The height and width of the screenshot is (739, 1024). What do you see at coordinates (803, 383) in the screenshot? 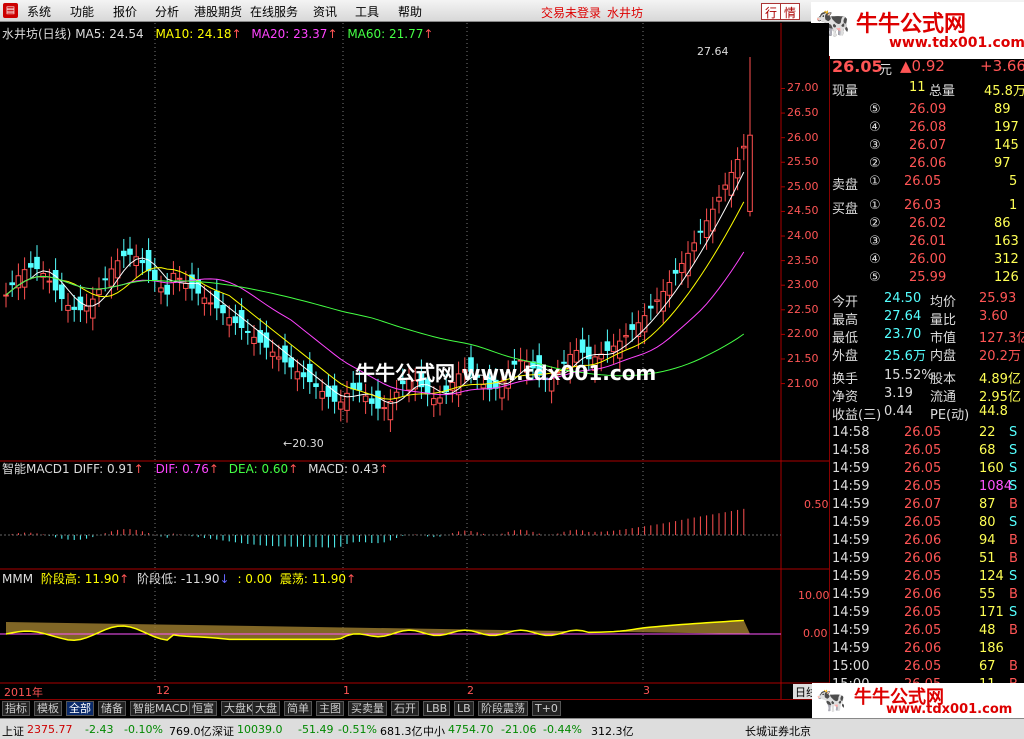
I see `price-tick-12: 21.00` at bounding box center [803, 383].